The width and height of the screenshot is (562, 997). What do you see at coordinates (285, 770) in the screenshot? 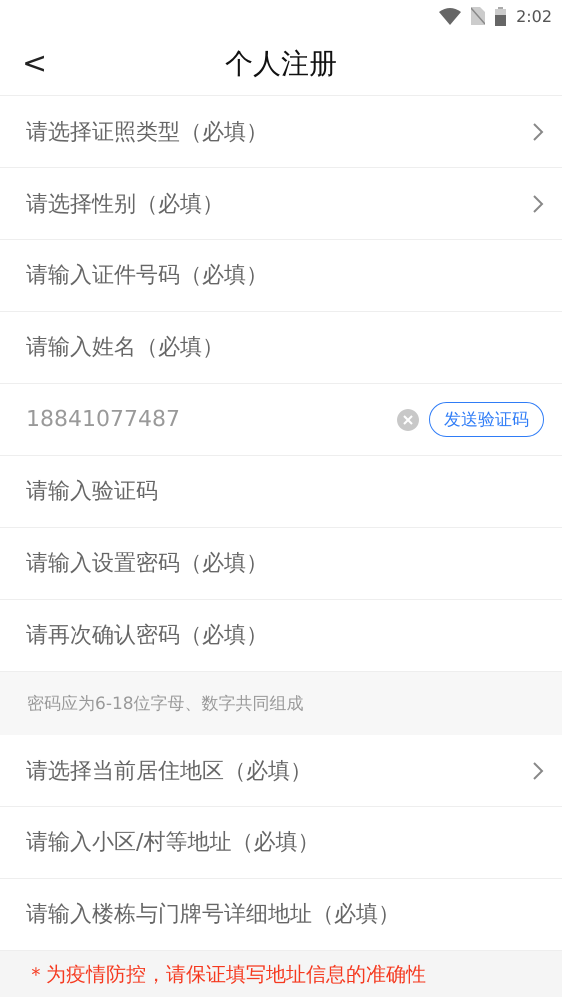
I see `select-field: 请选择当前居住地区（必填）` at bounding box center [285, 770].